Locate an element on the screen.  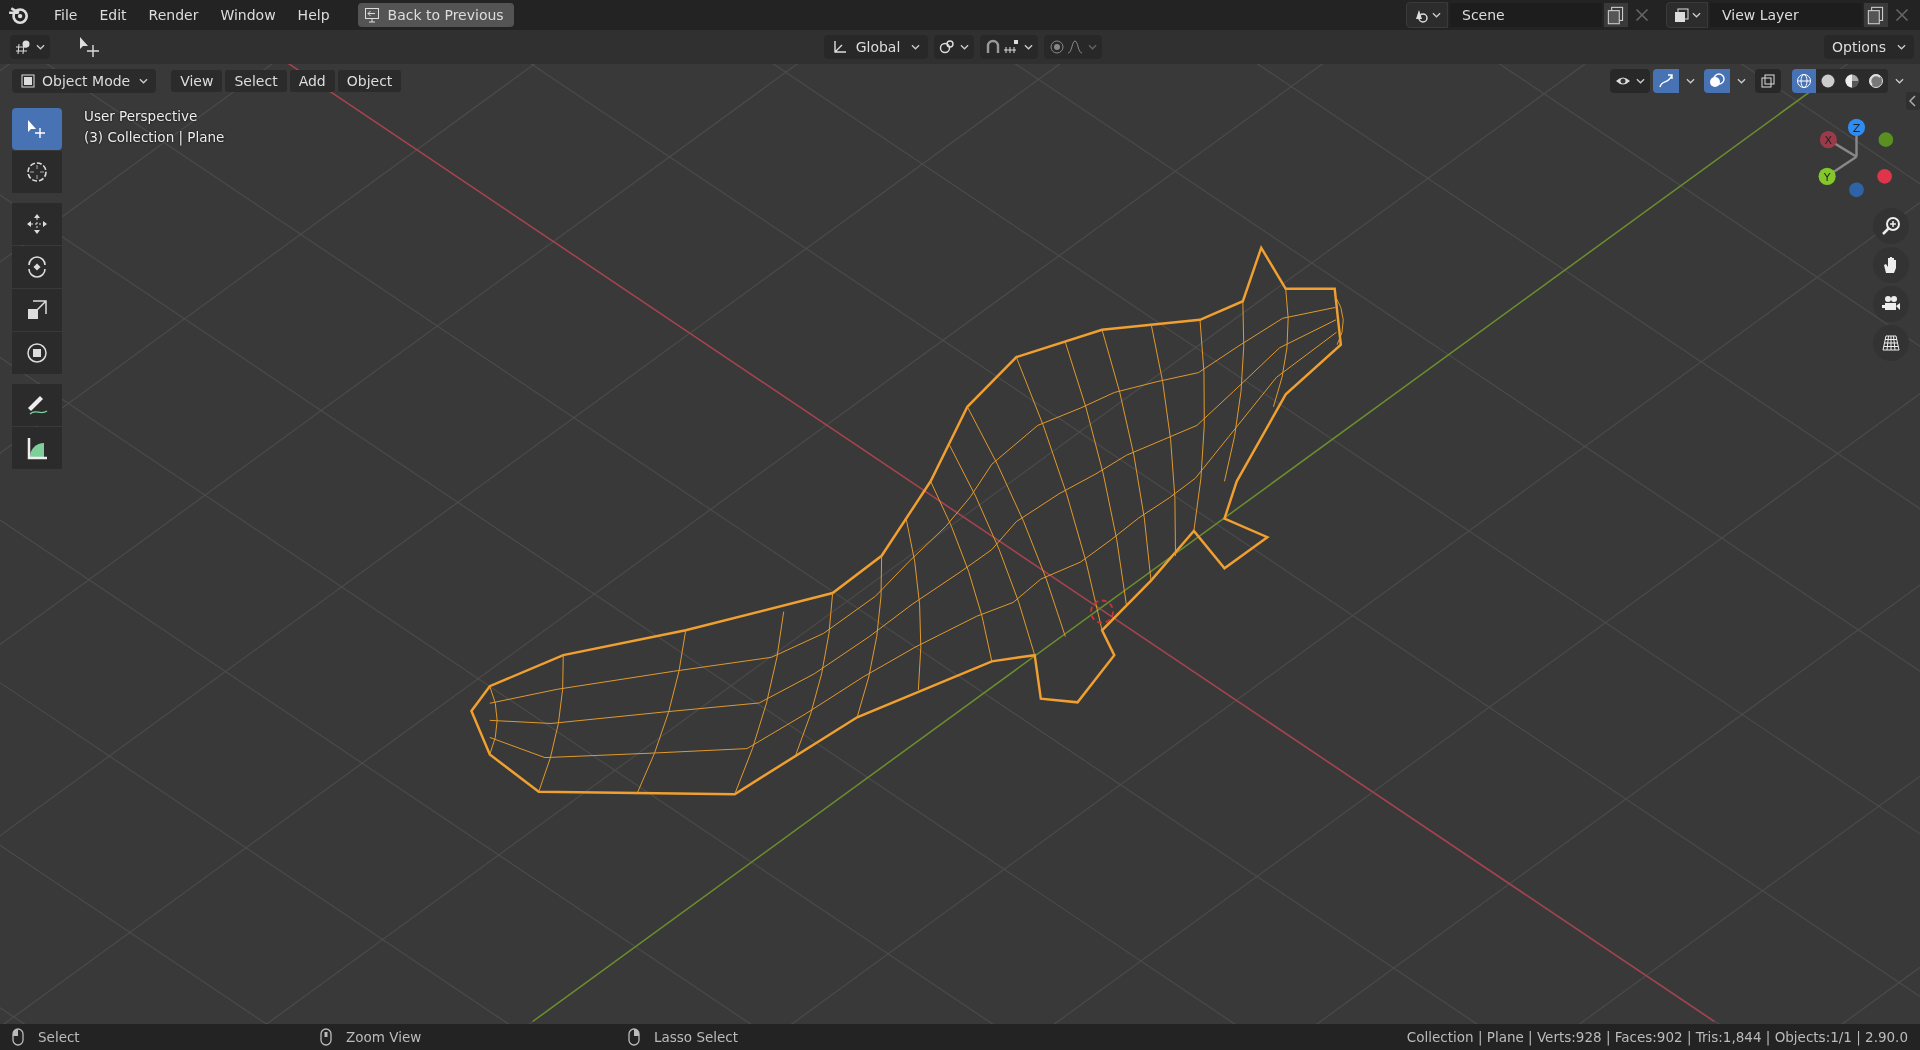
transform-tool-button is located at coordinates (37, 353).